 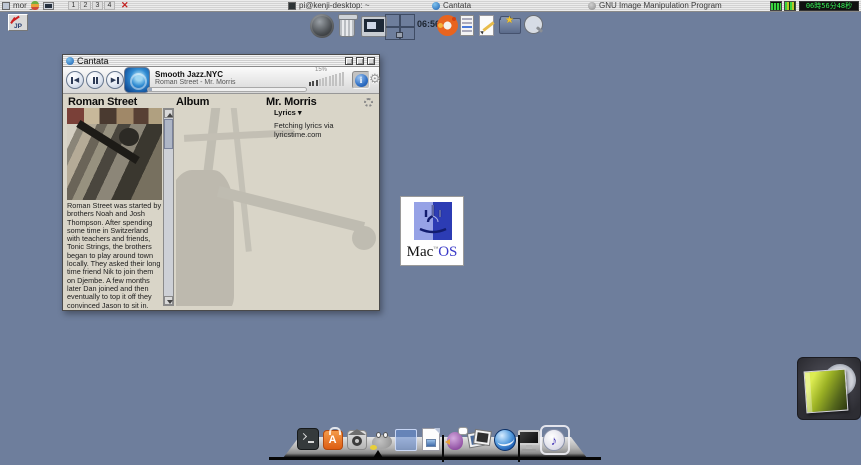 I want to click on home-folder-icon, so click(x=357, y=440).